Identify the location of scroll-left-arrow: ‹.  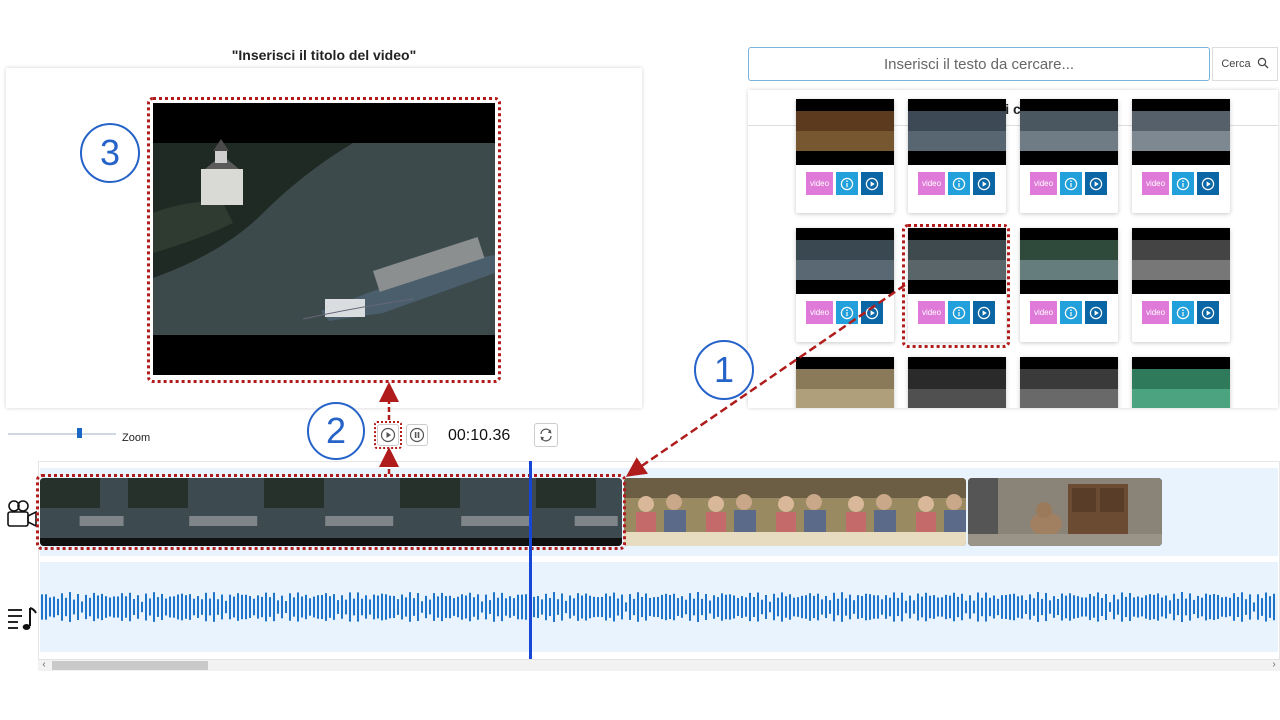
(44, 664).